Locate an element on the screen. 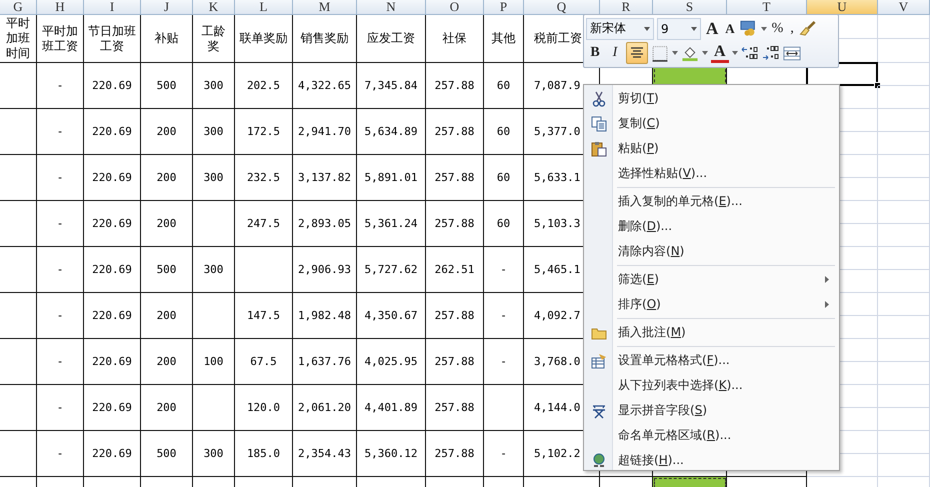 Image resolution: width=930 pixels, height=487 pixels. comma-button: , is located at coordinates (792, 29).